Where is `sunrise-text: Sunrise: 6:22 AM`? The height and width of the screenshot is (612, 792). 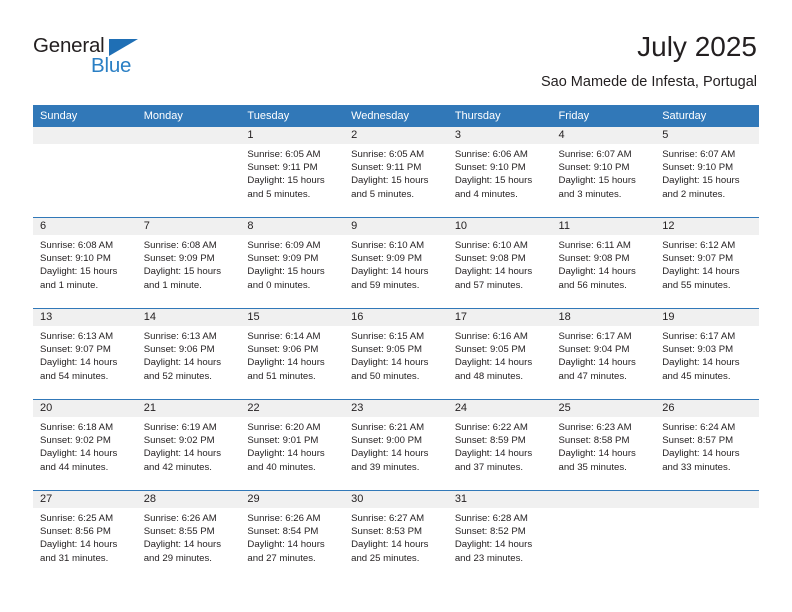
sunrise-text: Sunrise: 6:22 AM is located at coordinates (491, 427).